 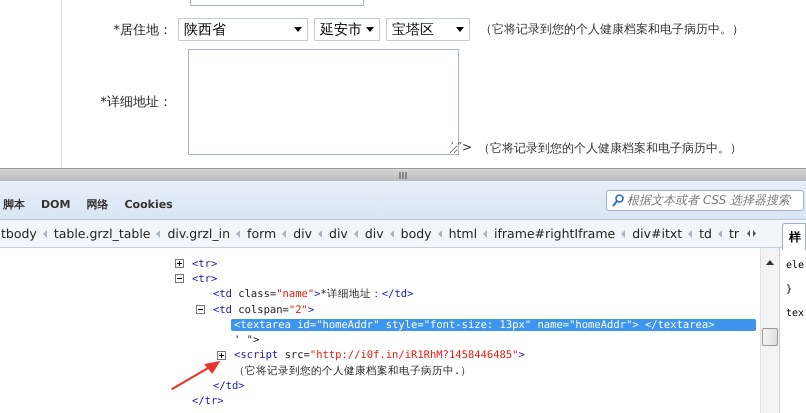 What do you see at coordinates (796, 265) in the screenshot?
I see `css-text: ele` at bounding box center [796, 265].